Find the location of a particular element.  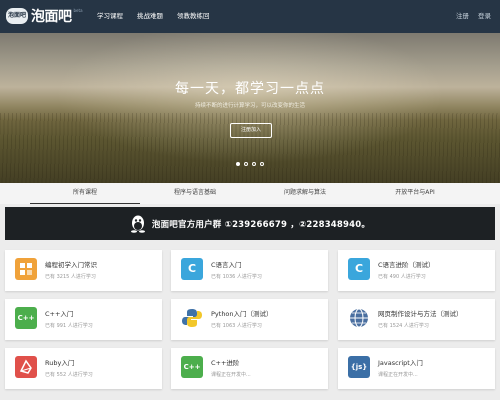

tab-all-courses: 所有课程 is located at coordinates (85, 193).